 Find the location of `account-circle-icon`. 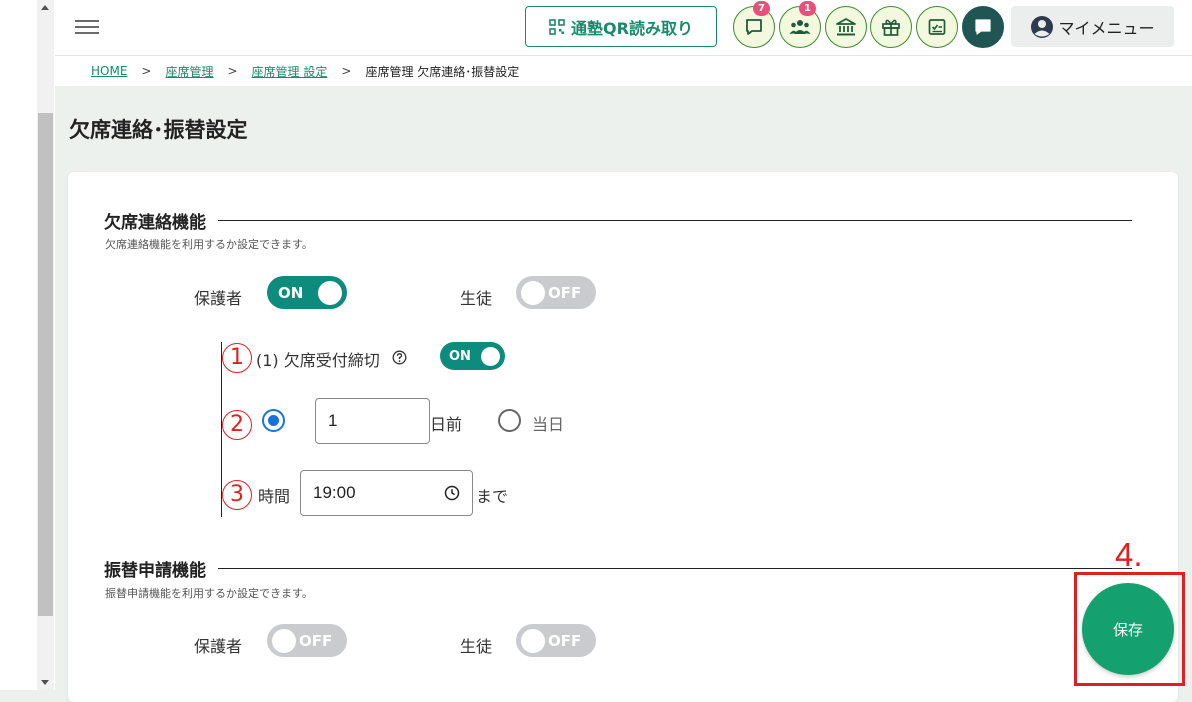

account-circle-icon is located at coordinates (1042, 26).